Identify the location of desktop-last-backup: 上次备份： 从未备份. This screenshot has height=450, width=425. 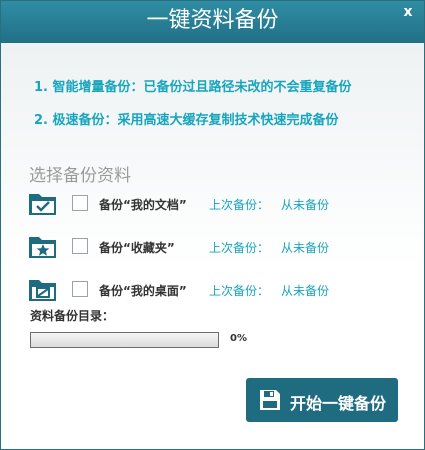
(269, 290).